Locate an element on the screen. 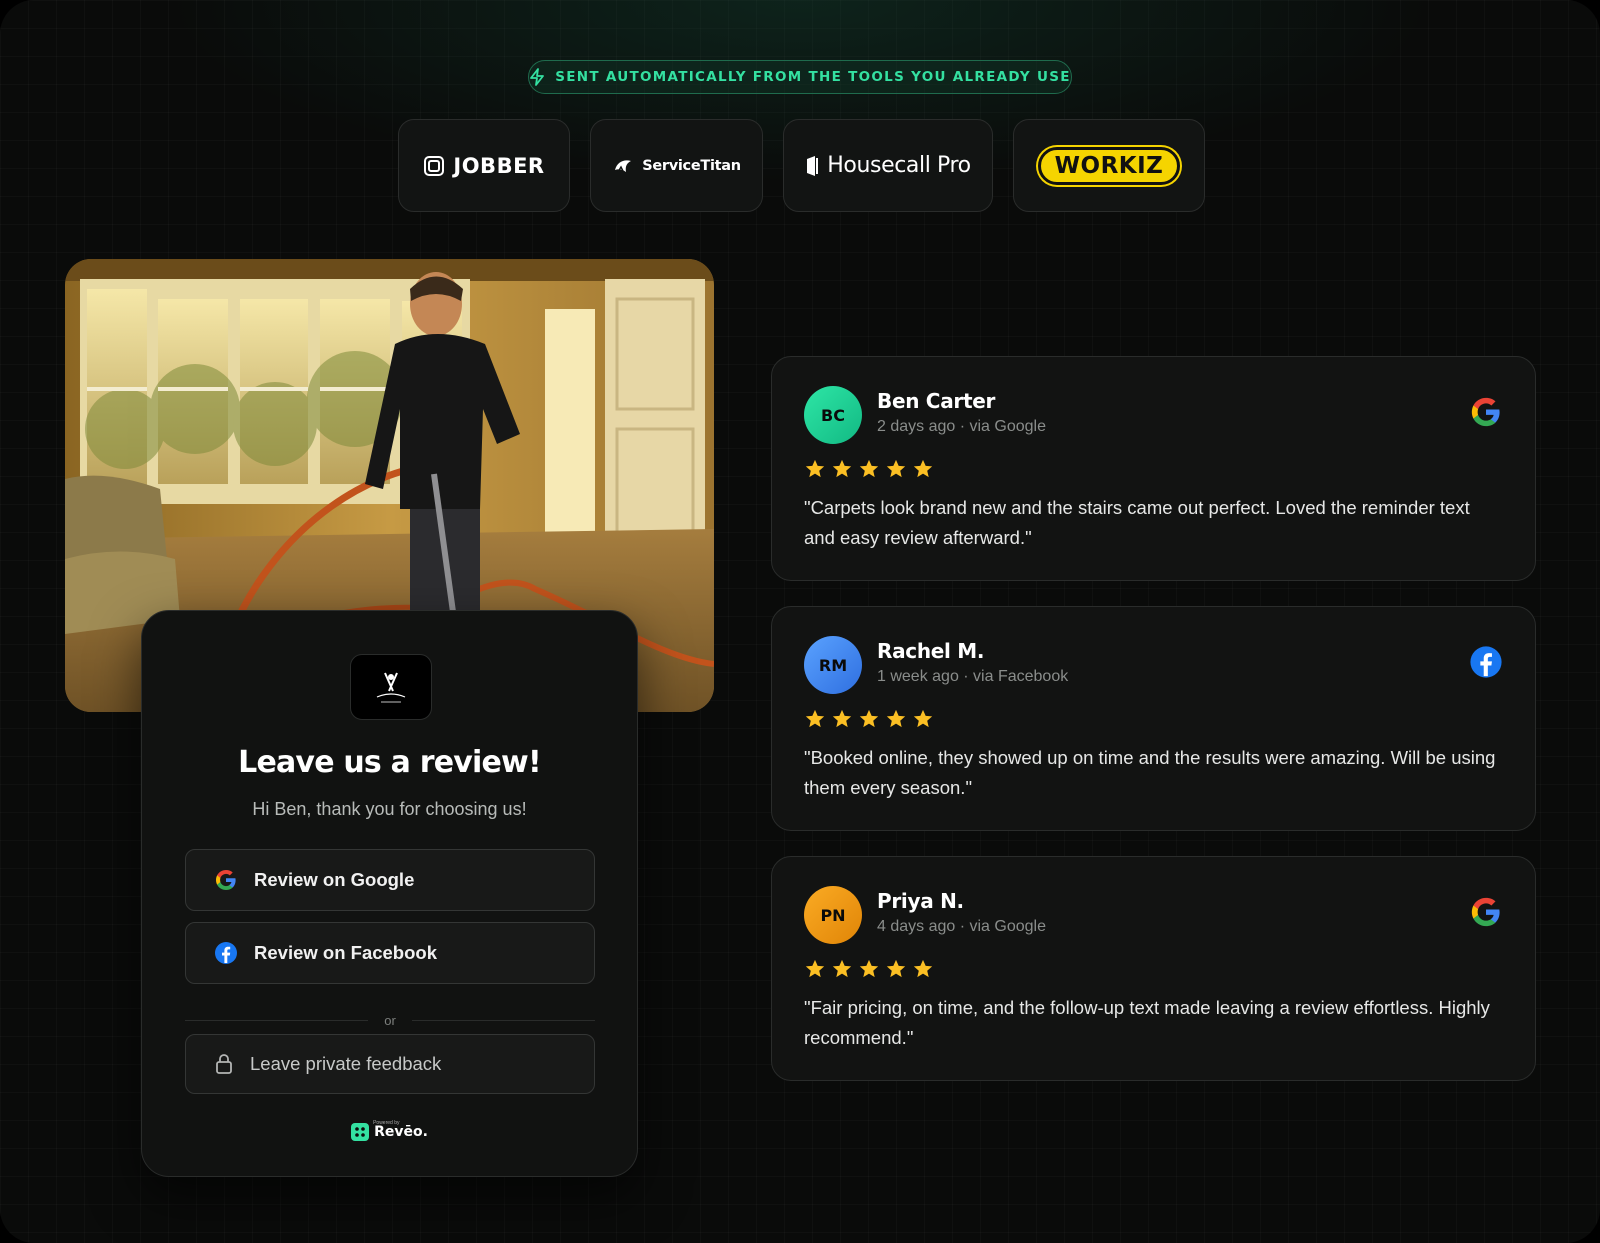 This screenshot has height=1243, width=1600. form-title: Leave us a review! is located at coordinates (390, 762).